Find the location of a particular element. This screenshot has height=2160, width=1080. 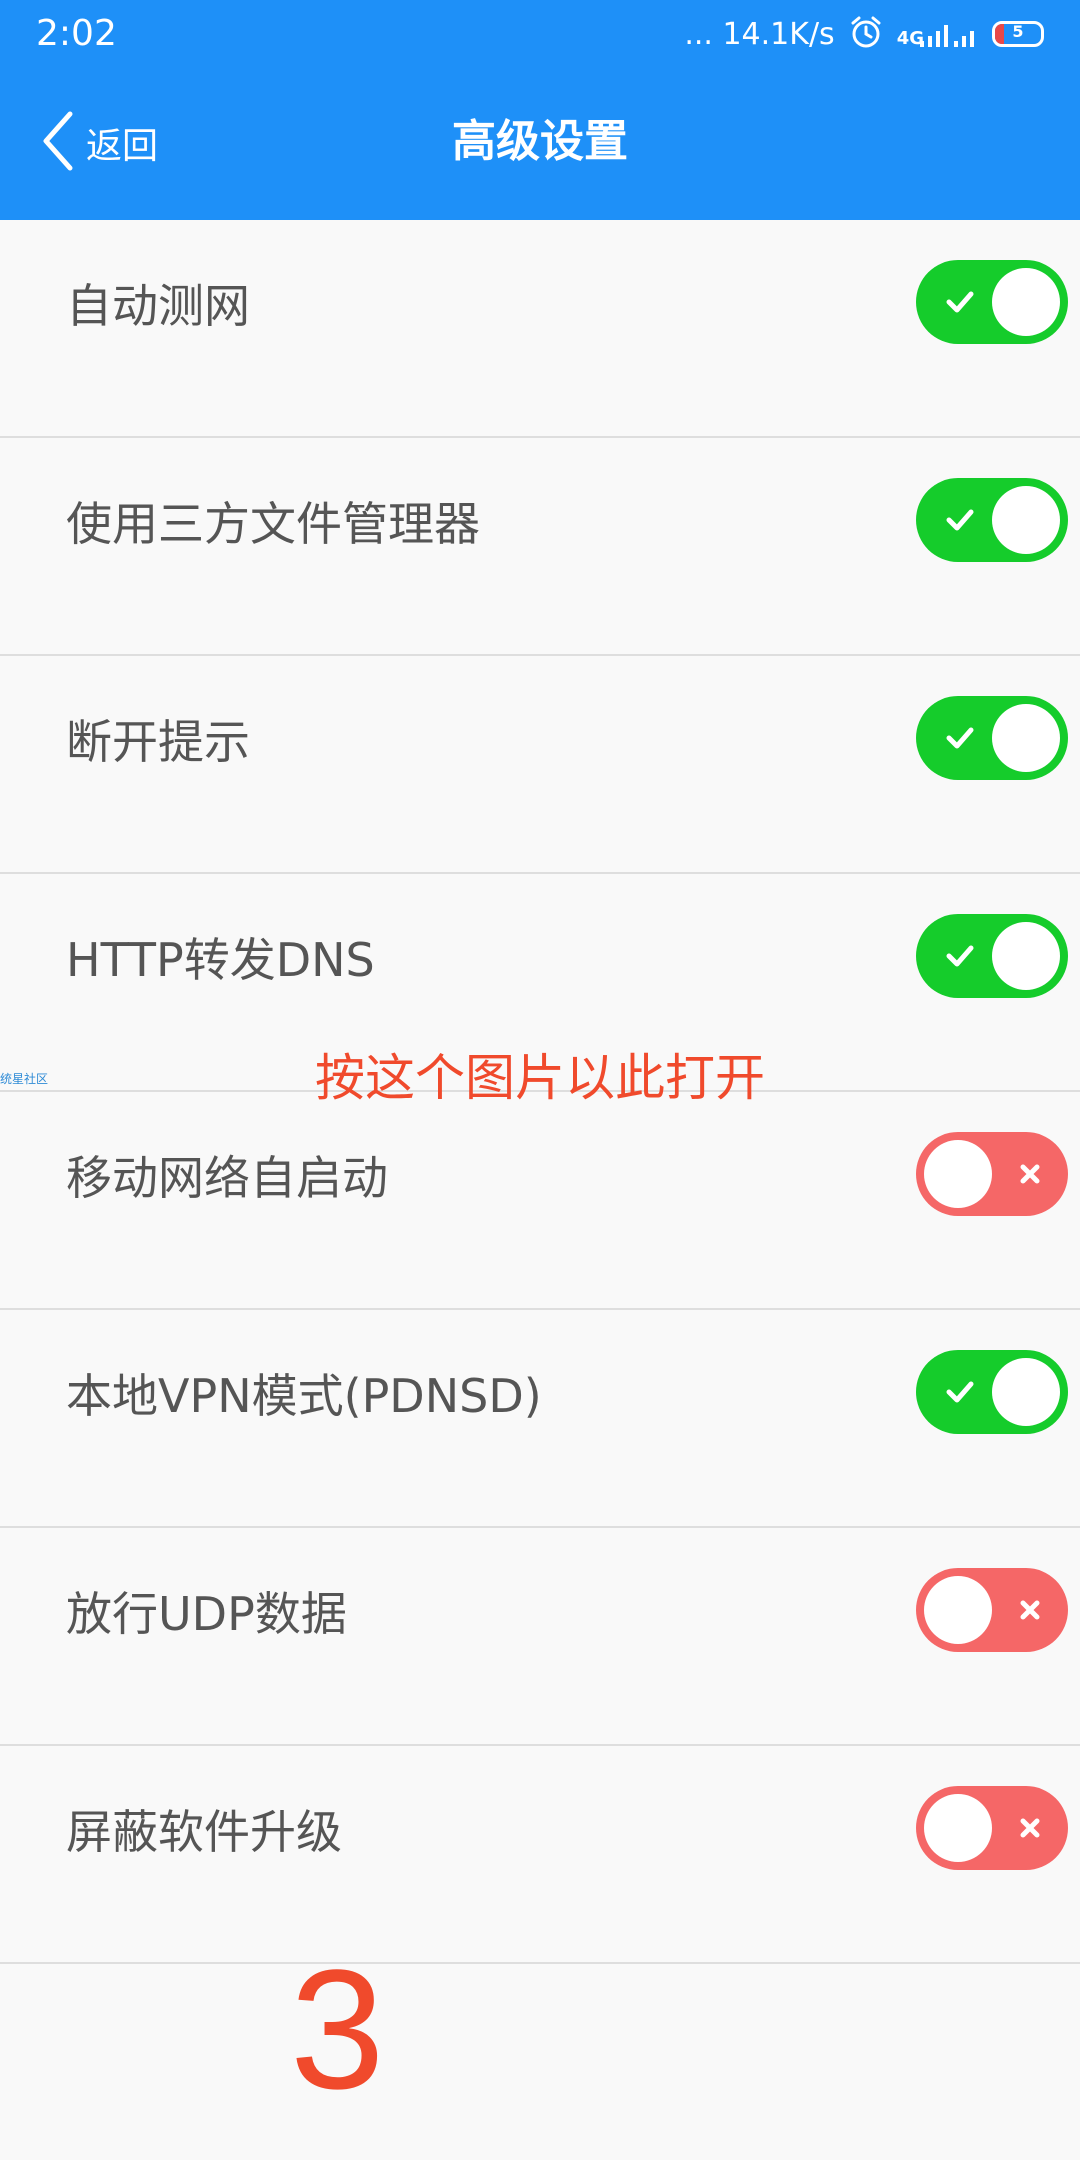

setting-row-local-vpn: 本地VPN模式(PDNSD) is located at coordinates (540, 1419).